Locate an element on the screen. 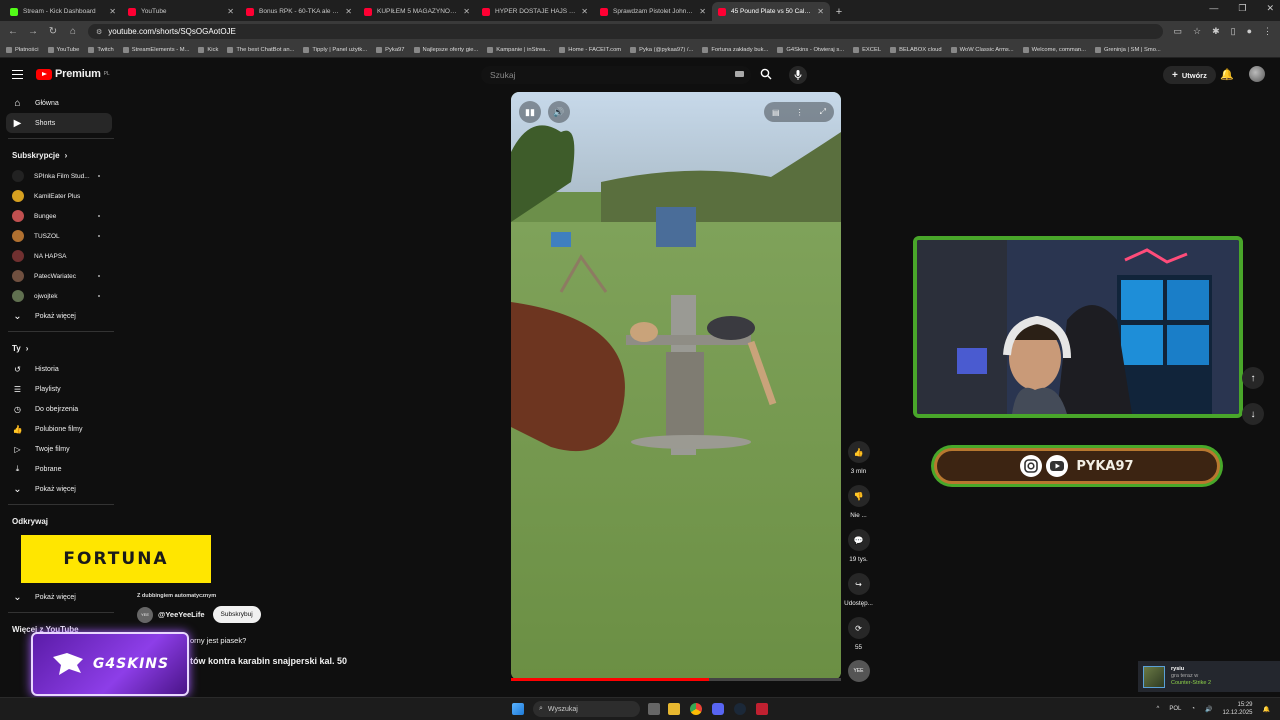  search-input: Szukaj is located at coordinates (616, 75).